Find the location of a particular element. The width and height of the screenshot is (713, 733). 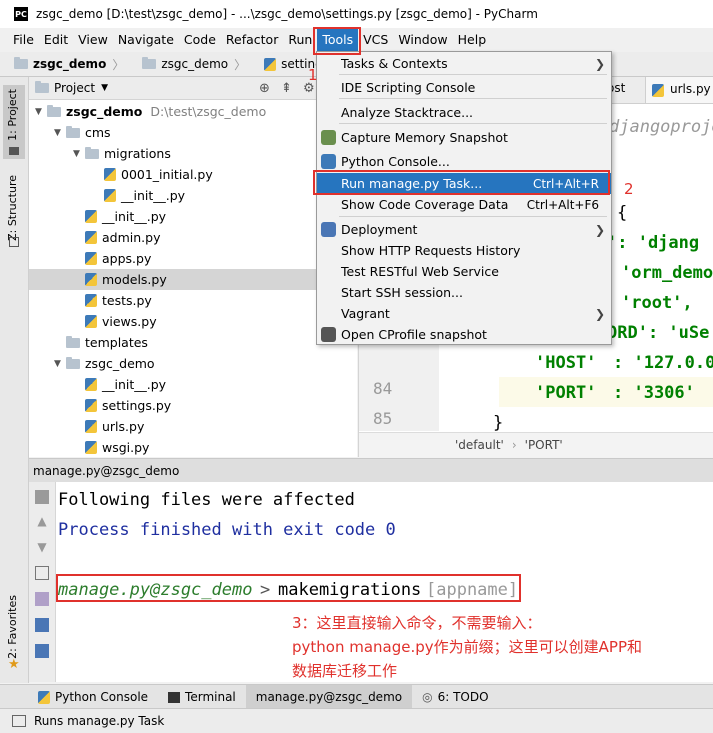

annotation-box-tools is located at coordinates (337, 41).